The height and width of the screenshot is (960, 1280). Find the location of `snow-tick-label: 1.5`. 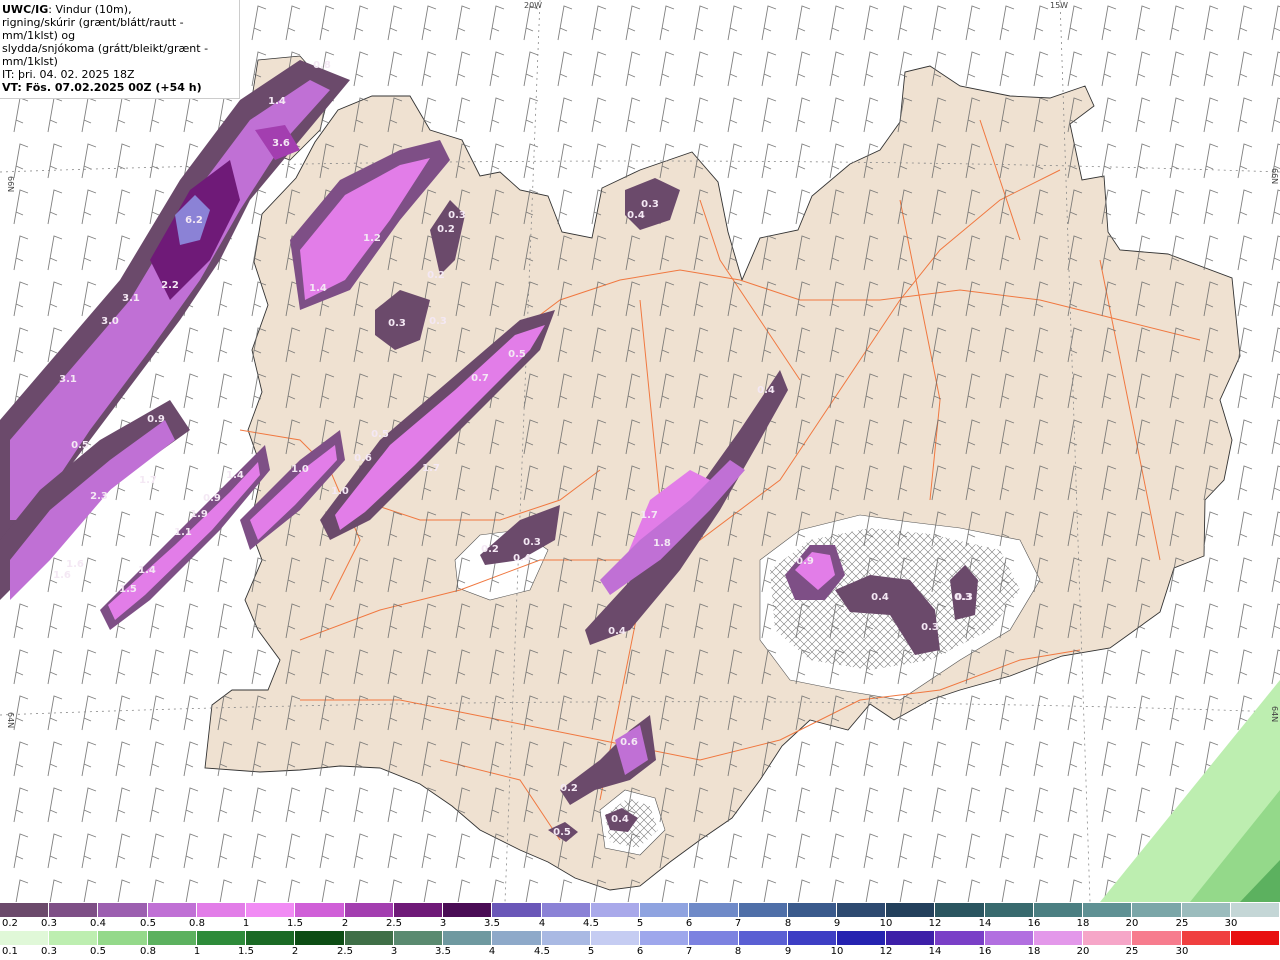

snow-tick-label: 1.5 is located at coordinates (295, 923).